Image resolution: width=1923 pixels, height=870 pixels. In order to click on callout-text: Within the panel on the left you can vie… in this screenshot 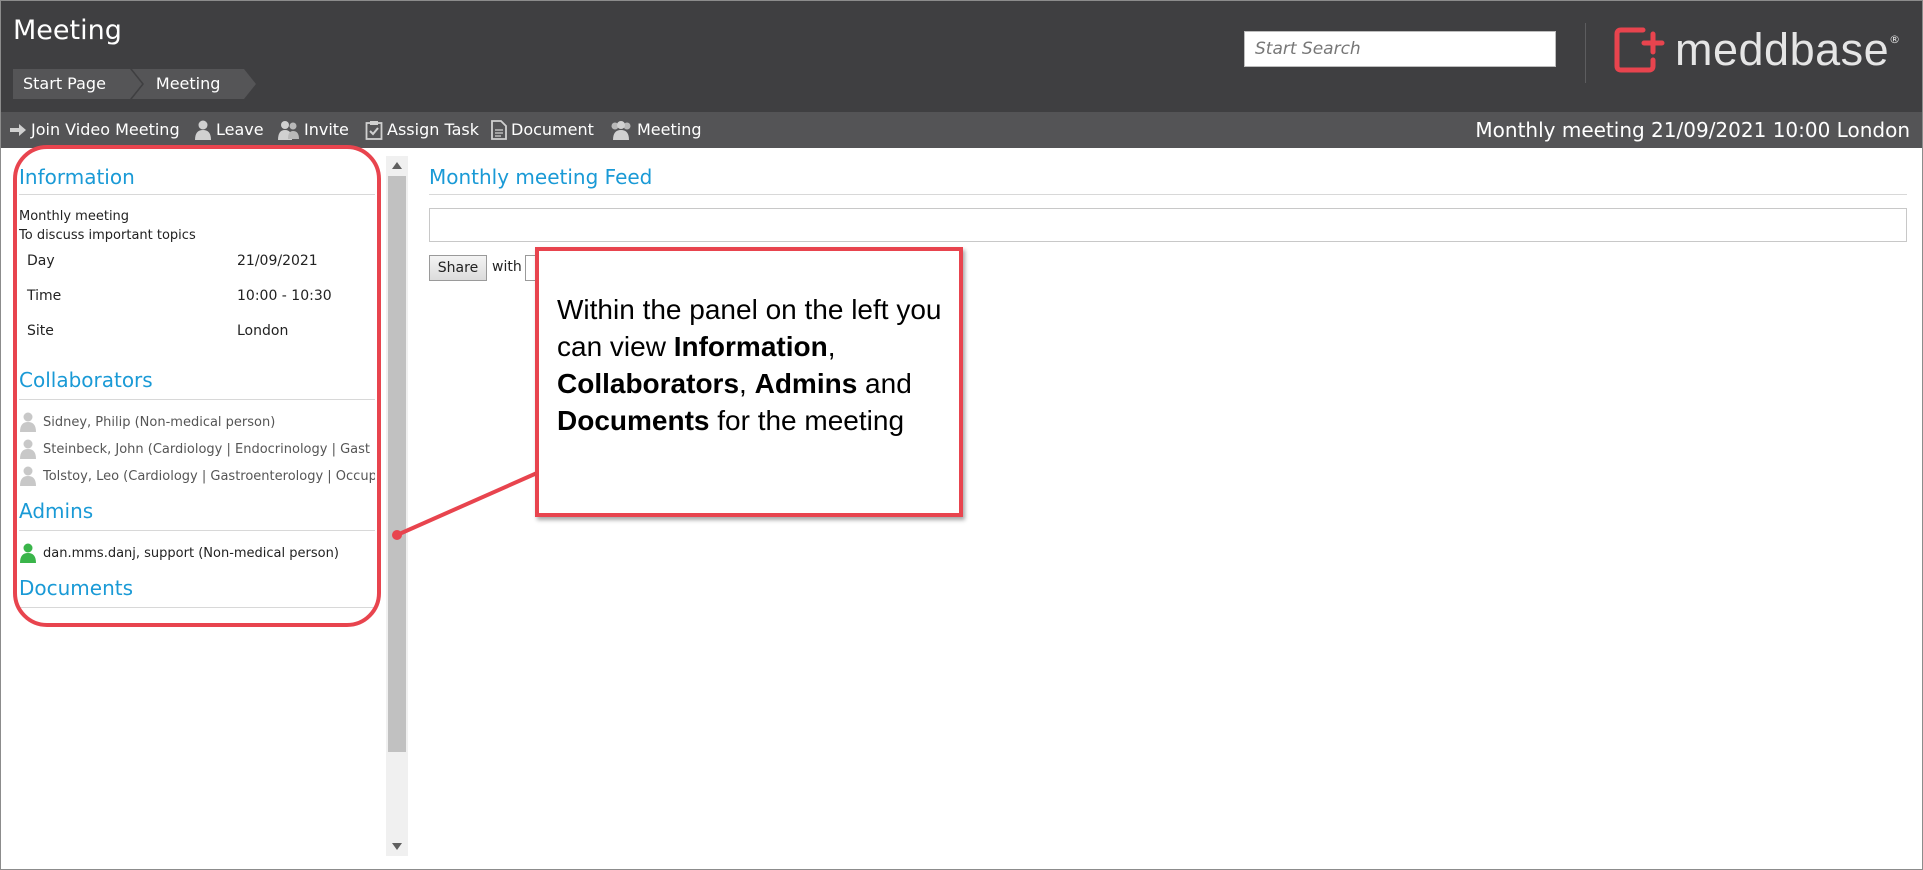, I will do `click(753, 365)`.